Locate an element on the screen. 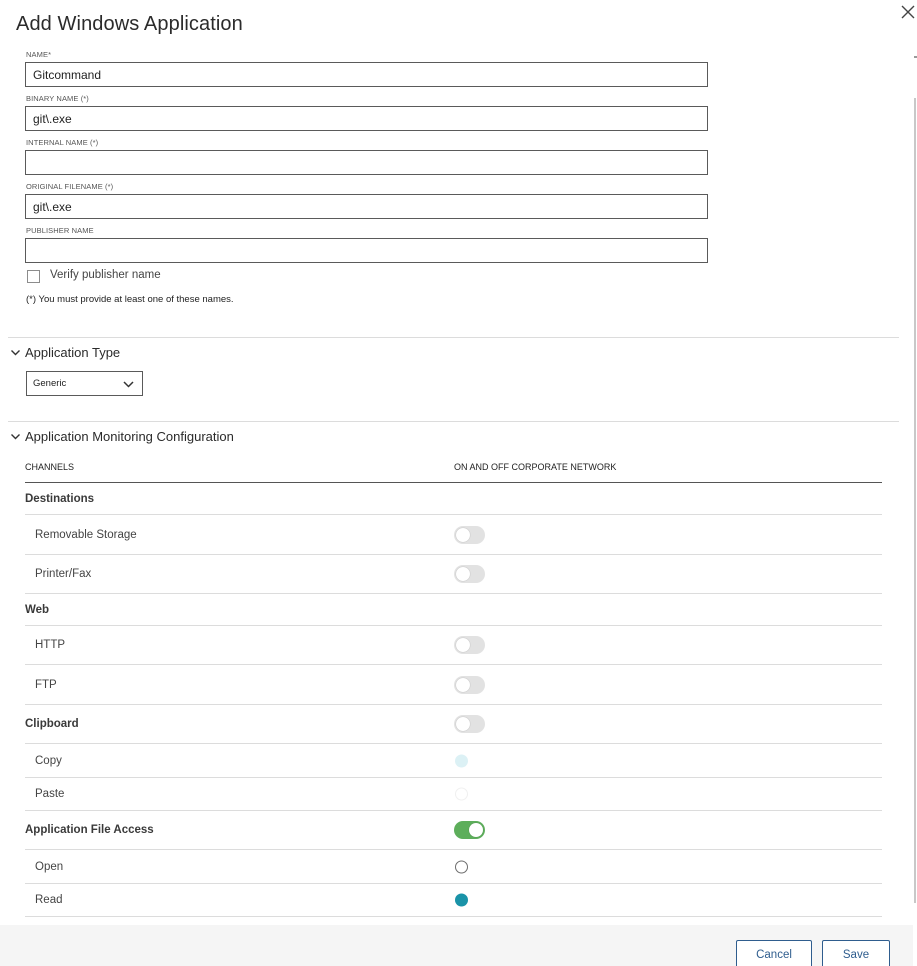 Image resolution: width=917 pixels, height=966 pixels. network-column-header: ON AND OFF CORPORATE NETWORK is located at coordinates (535, 467).